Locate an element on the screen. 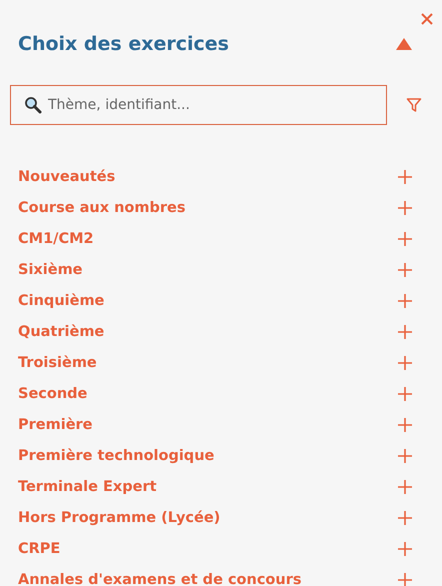  category-label: Sixième is located at coordinates (50, 270).